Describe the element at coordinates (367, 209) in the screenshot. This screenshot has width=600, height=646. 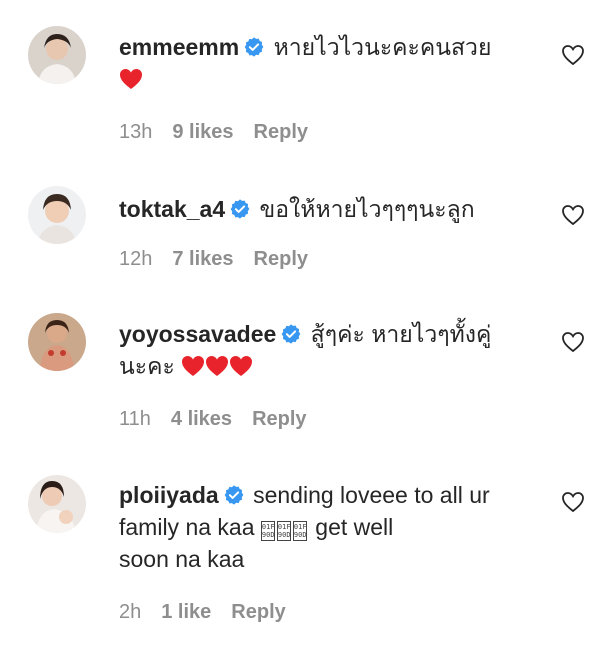
I see `comment-text: ขอให้หายไวๆๆๆนะลูก` at that location.